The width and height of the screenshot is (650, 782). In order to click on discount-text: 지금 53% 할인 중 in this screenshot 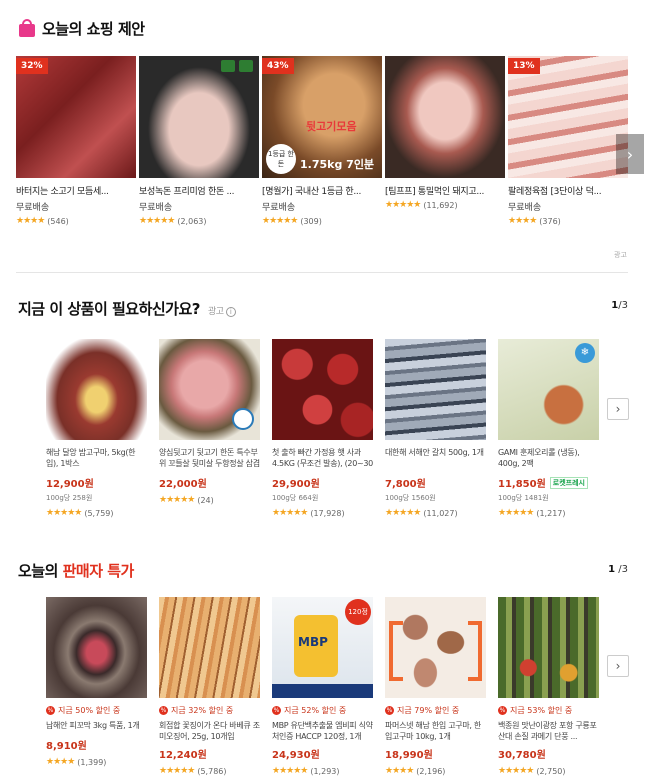, I will do `click(541, 710)`.